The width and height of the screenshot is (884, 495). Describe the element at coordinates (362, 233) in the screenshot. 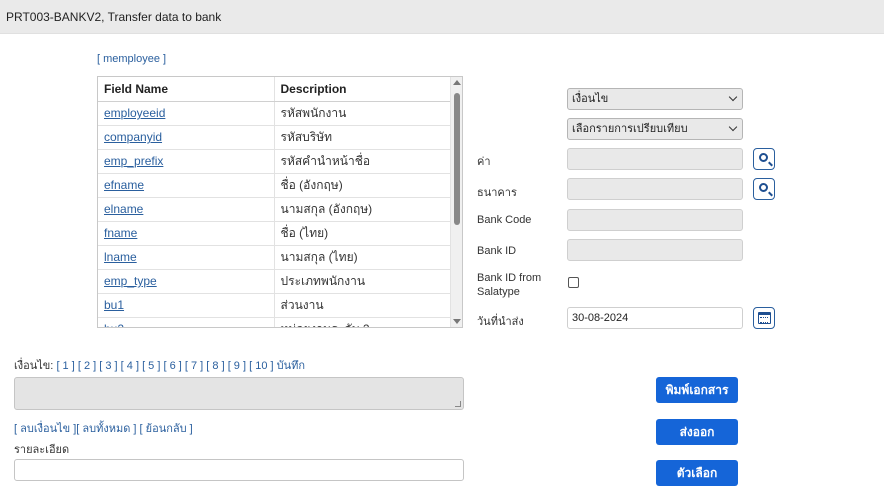

I see `field-description: ชื่อ (ไทย)` at that location.